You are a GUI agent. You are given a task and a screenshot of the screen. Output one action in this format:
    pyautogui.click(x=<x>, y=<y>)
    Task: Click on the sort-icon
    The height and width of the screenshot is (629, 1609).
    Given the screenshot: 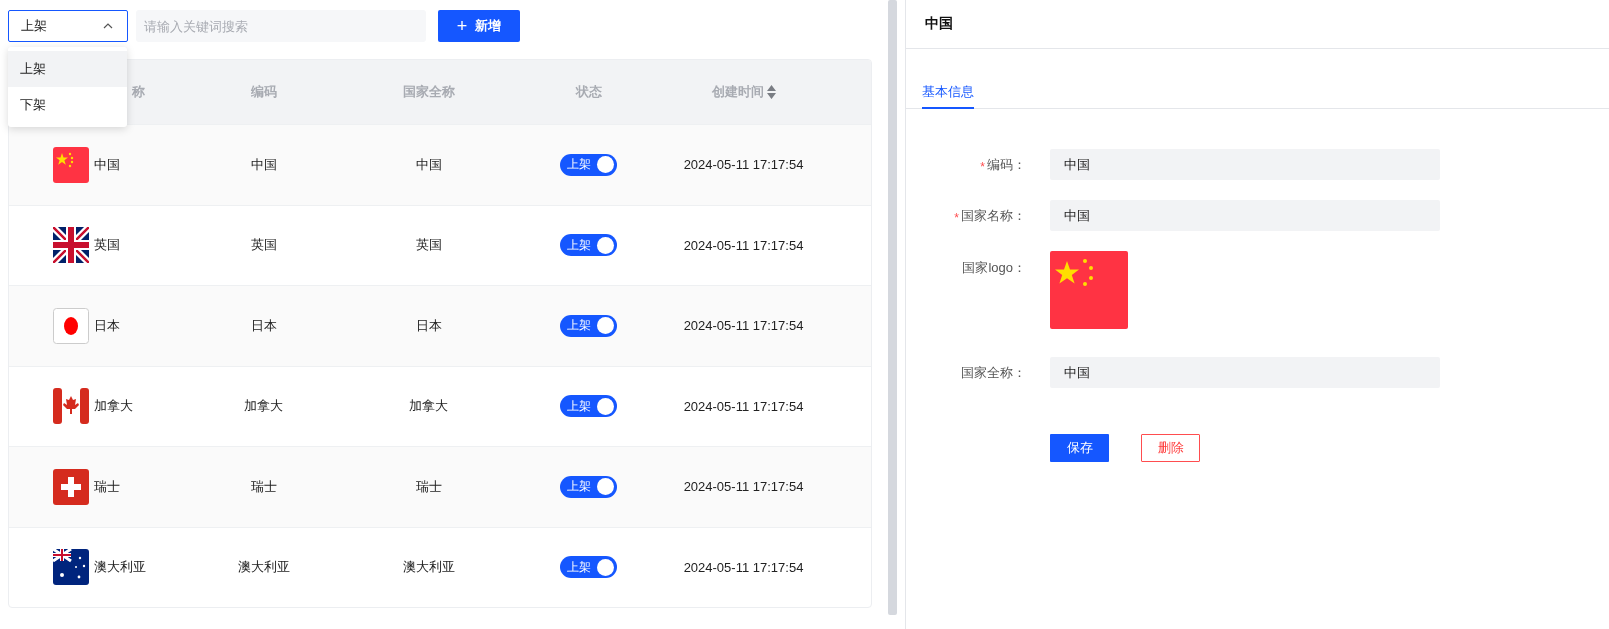 What is the action you would take?
    pyautogui.click(x=771, y=92)
    